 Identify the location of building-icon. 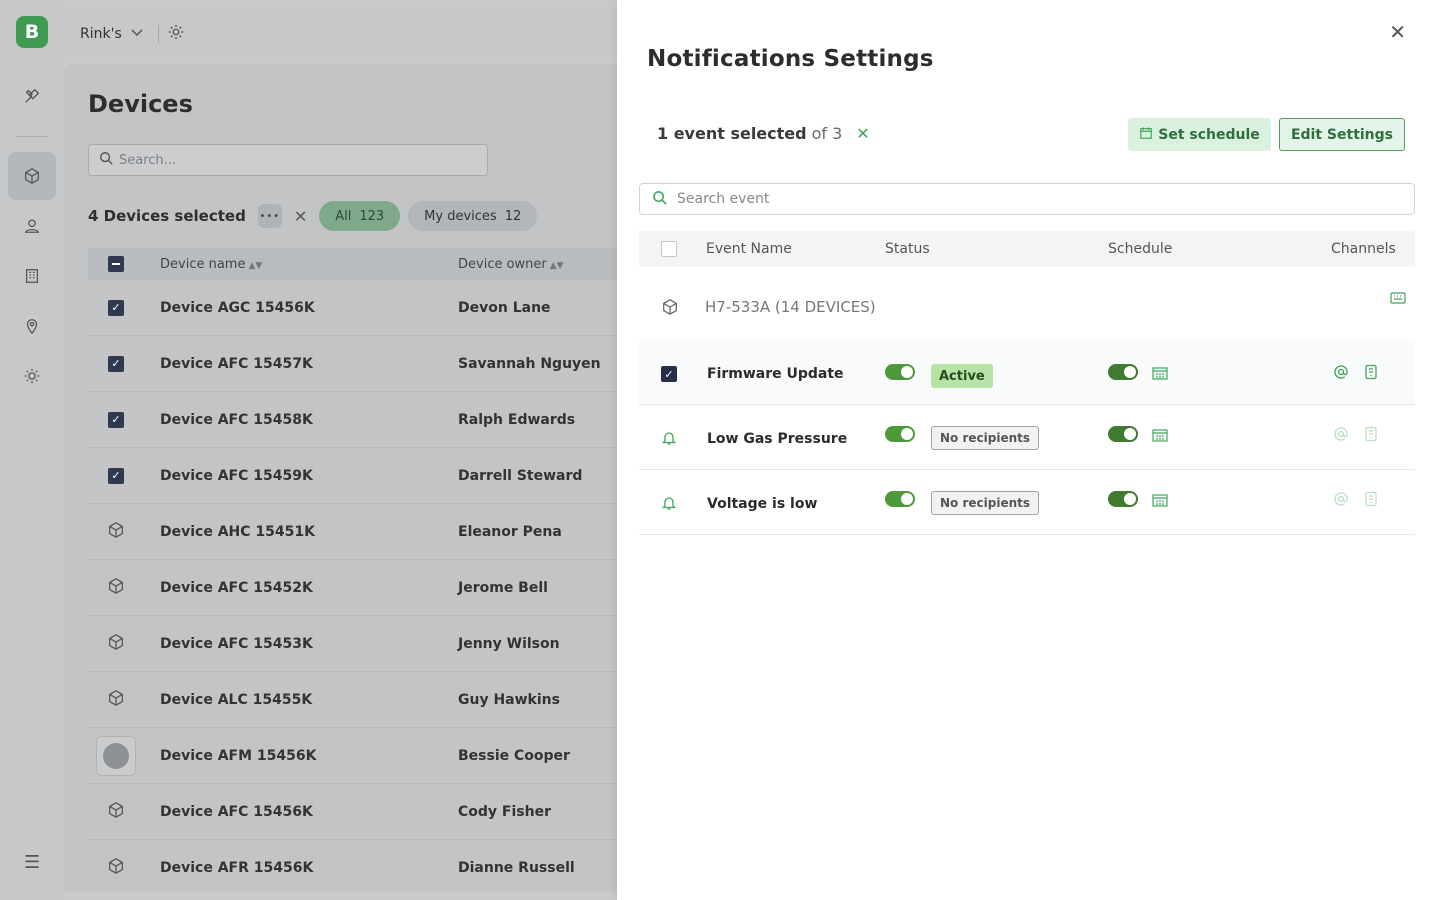
(32, 276).